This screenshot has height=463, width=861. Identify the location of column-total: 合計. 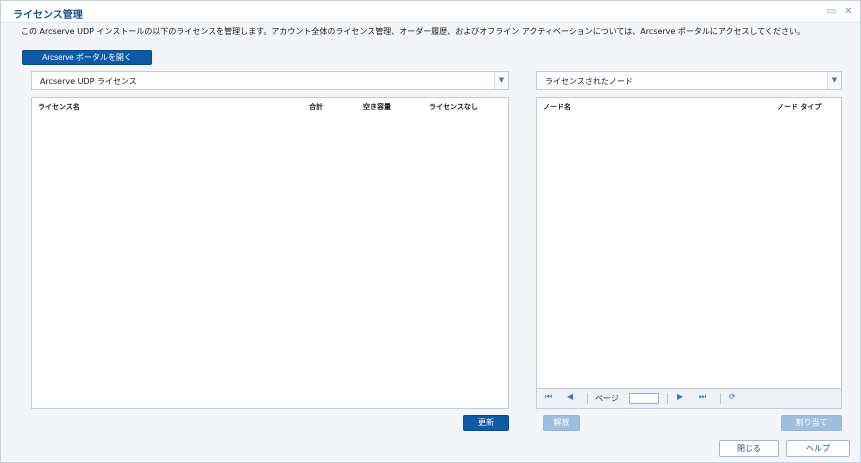
(316, 107).